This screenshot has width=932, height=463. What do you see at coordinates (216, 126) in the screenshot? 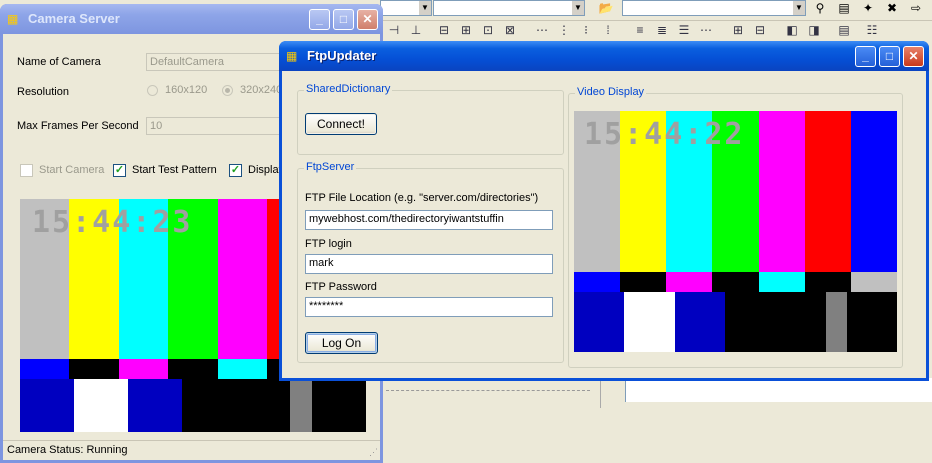
I see `fps-field: 10` at bounding box center [216, 126].